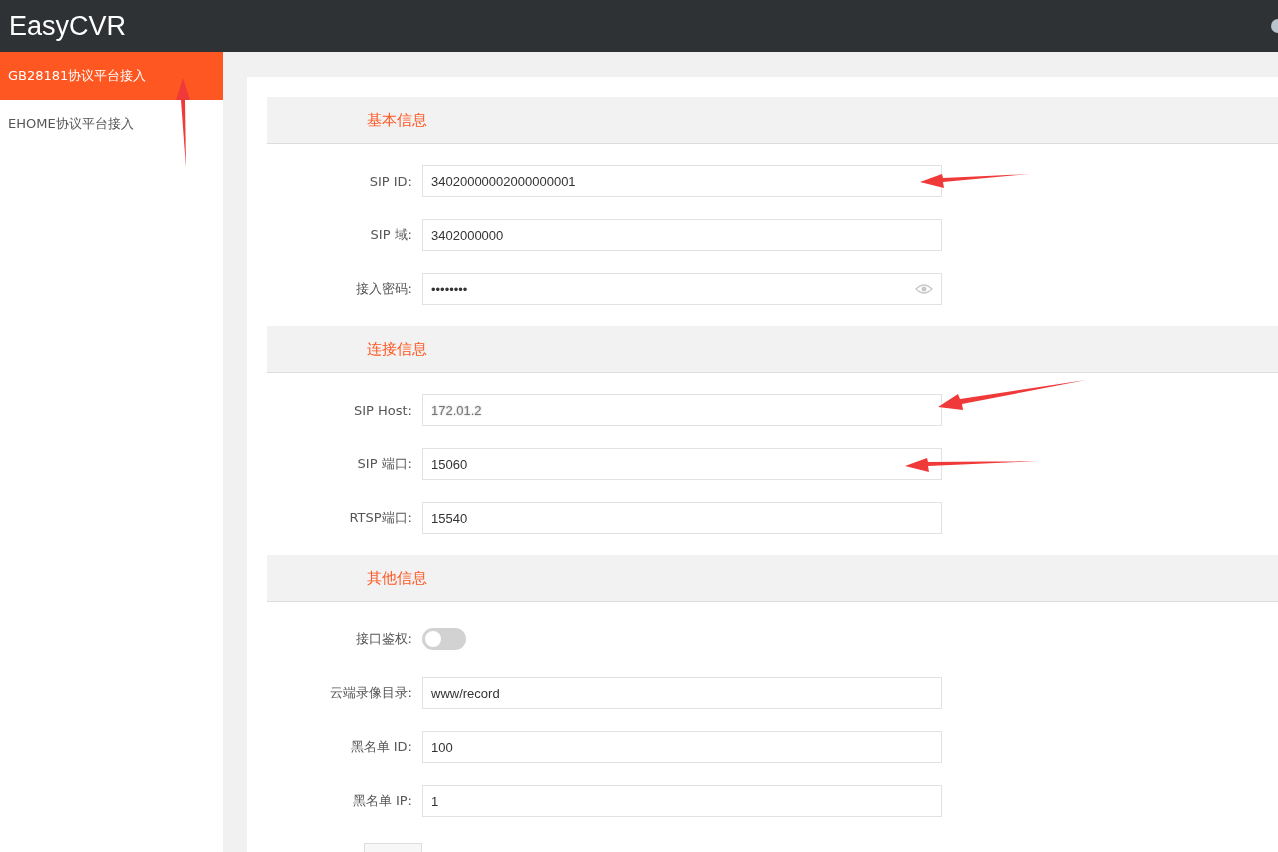 The height and width of the screenshot is (852, 1278). Describe the element at coordinates (390, 181) in the screenshot. I see `field-label: SIP ID:` at that location.